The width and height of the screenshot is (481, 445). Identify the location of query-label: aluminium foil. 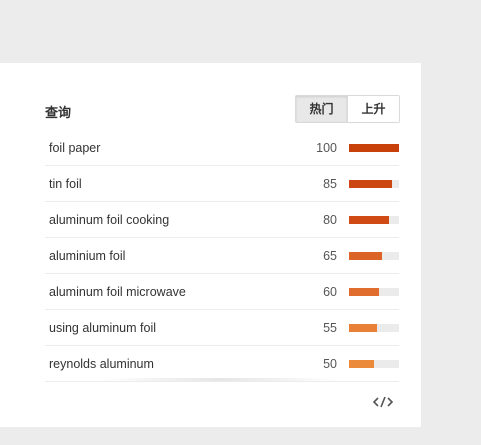
(87, 256).